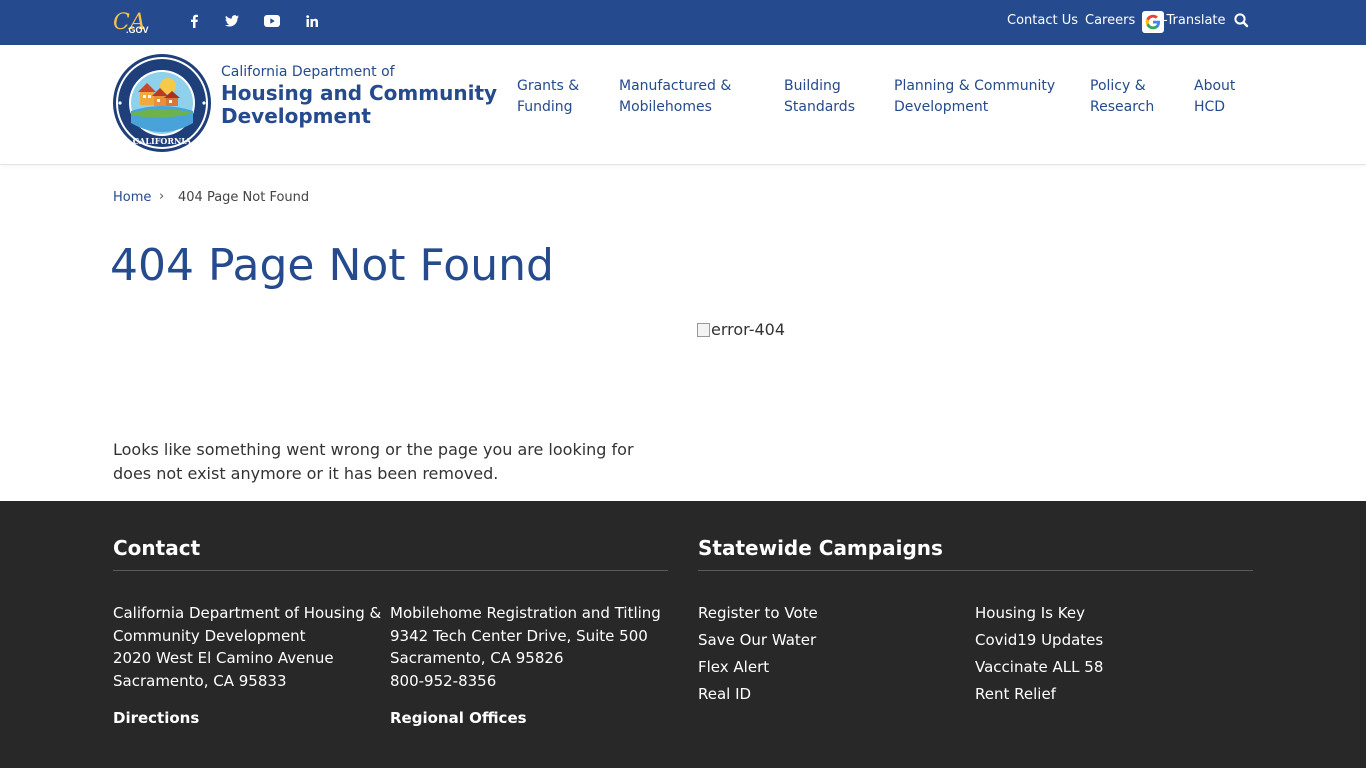 This screenshot has width=1366, height=768. What do you see at coordinates (244, 197) in the screenshot?
I see `breadcrumb-current: 404 Page Not Found` at bounding box center [244, 197].